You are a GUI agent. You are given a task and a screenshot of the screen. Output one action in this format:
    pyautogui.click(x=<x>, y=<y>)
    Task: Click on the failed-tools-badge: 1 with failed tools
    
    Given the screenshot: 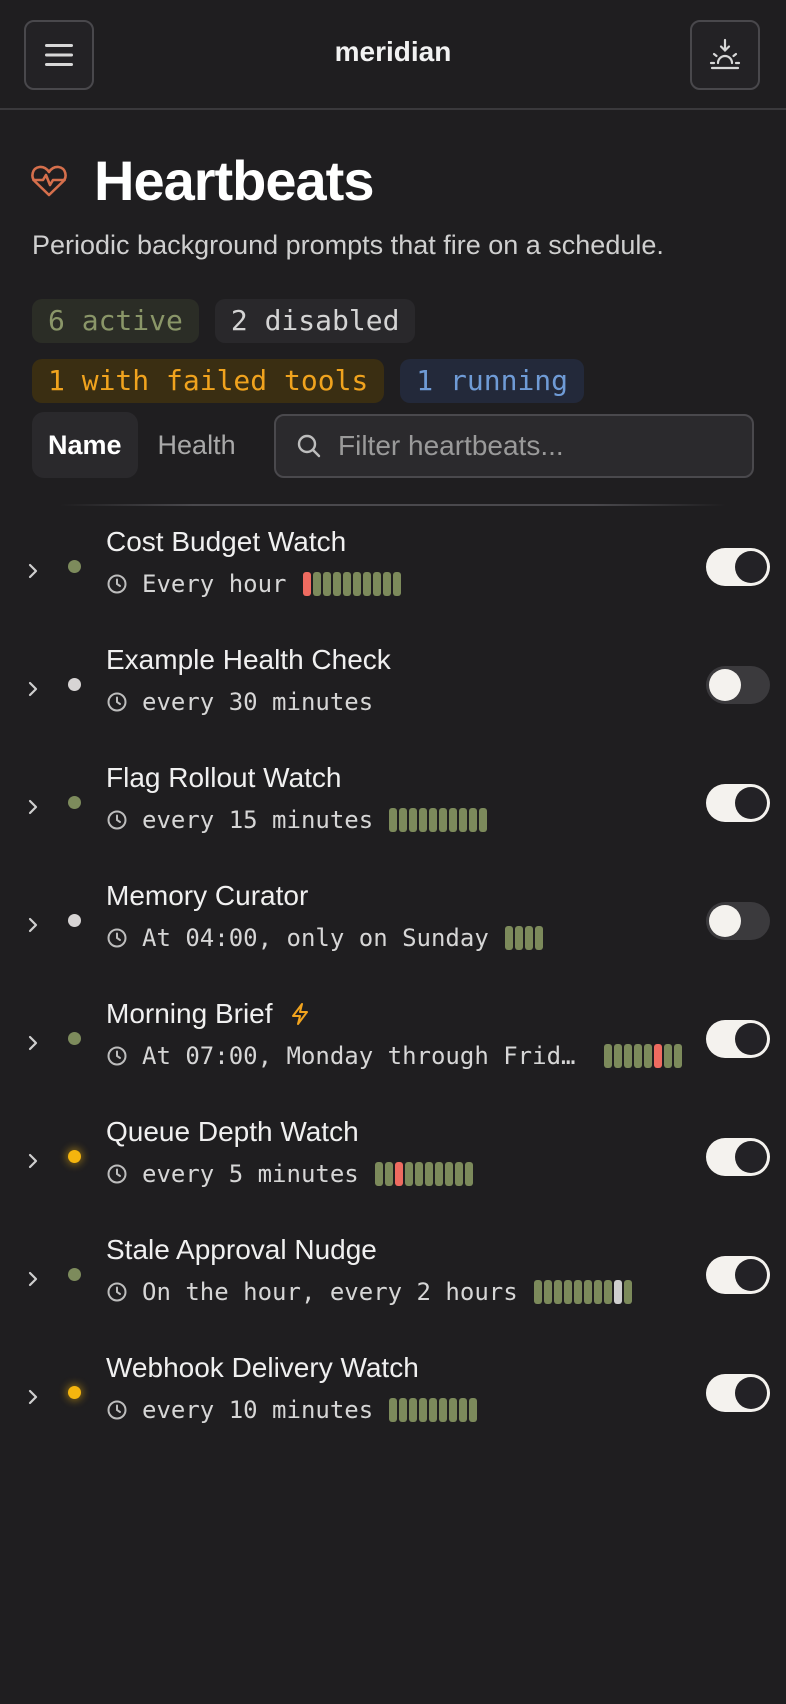 What is the action you would take?
    pyautogui.click(x=208, y=381)
    